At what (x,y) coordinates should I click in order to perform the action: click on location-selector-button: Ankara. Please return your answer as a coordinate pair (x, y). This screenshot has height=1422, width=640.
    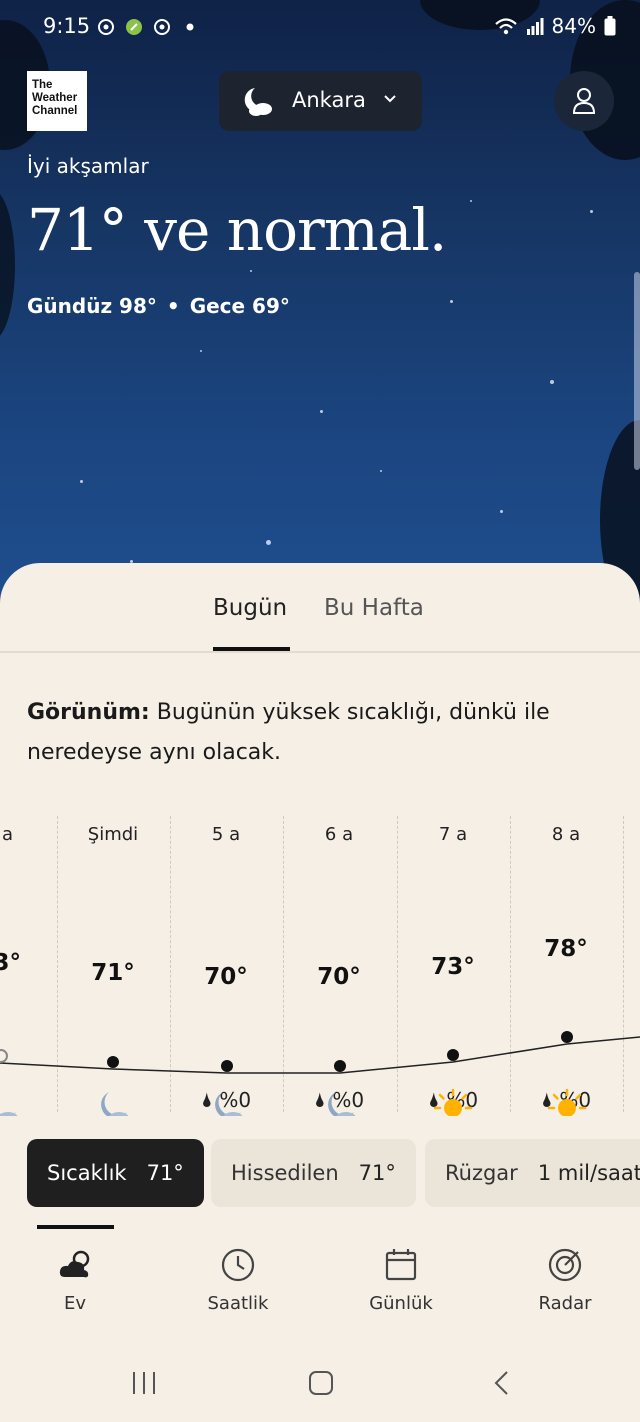
    Looking at the image, I should click on (320, 101).